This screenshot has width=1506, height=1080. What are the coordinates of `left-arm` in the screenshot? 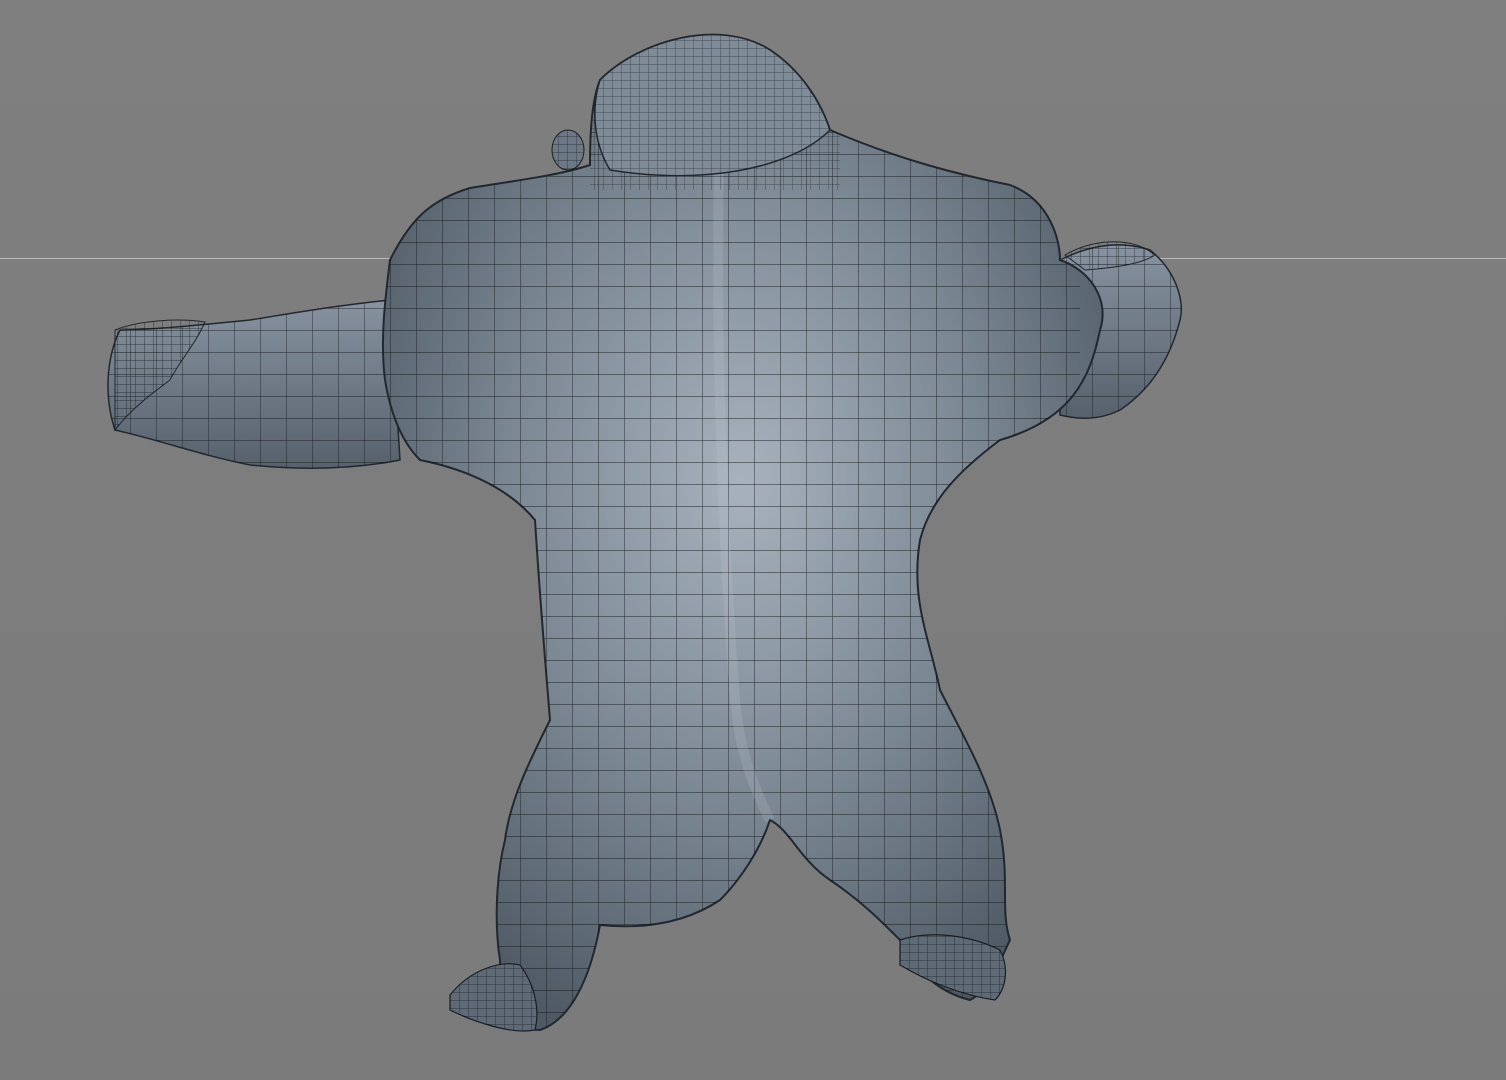 It's located at (254, 384).